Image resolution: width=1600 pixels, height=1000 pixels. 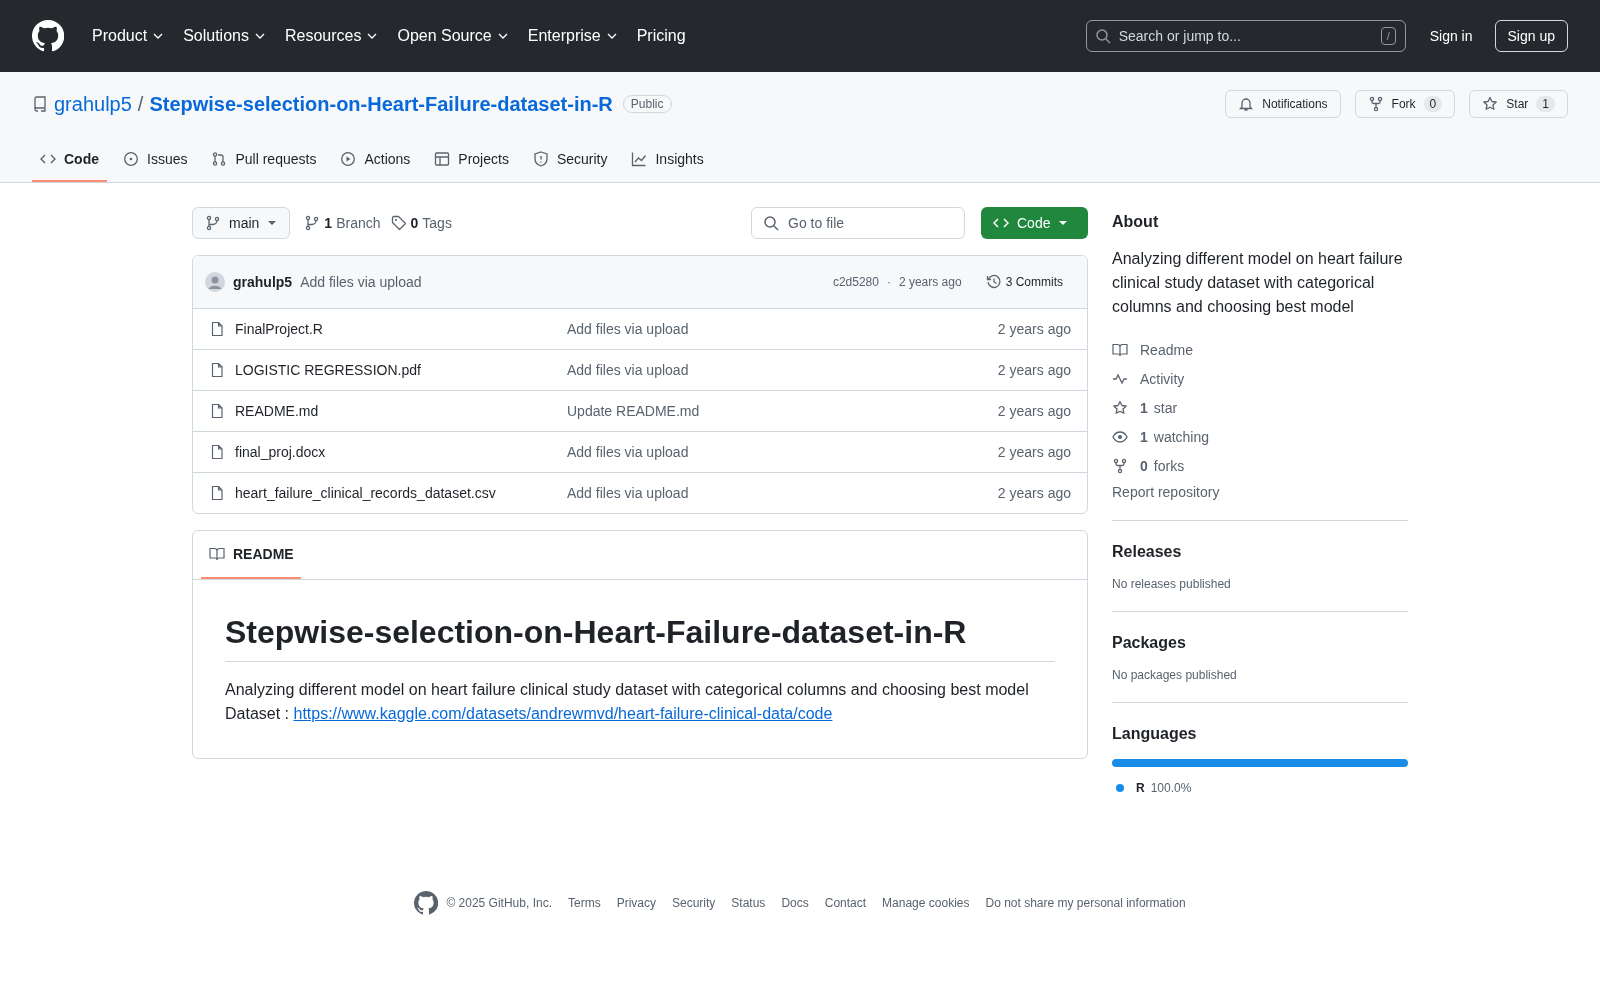 What do you see at coordinates (1283, 104) in the screenshot?
I see `notifications-button: Notifications` at bounding box center [1283, 104].